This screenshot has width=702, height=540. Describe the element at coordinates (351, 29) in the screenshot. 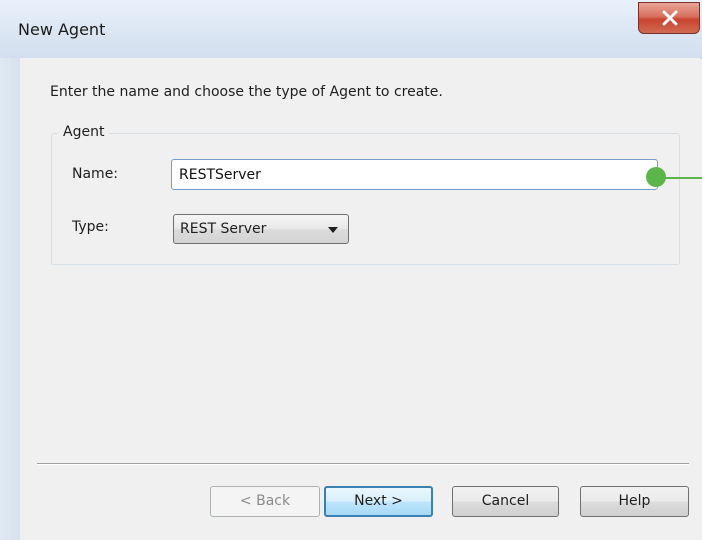

I see `title-bar: New Agent` at that location.